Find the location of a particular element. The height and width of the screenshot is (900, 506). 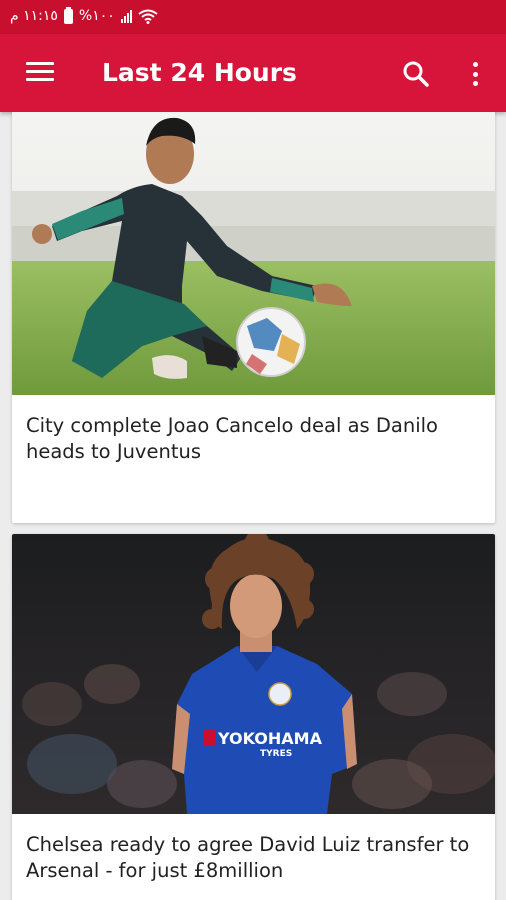

status-time: ١١:١٥ م is located at coordinates (34, 16).